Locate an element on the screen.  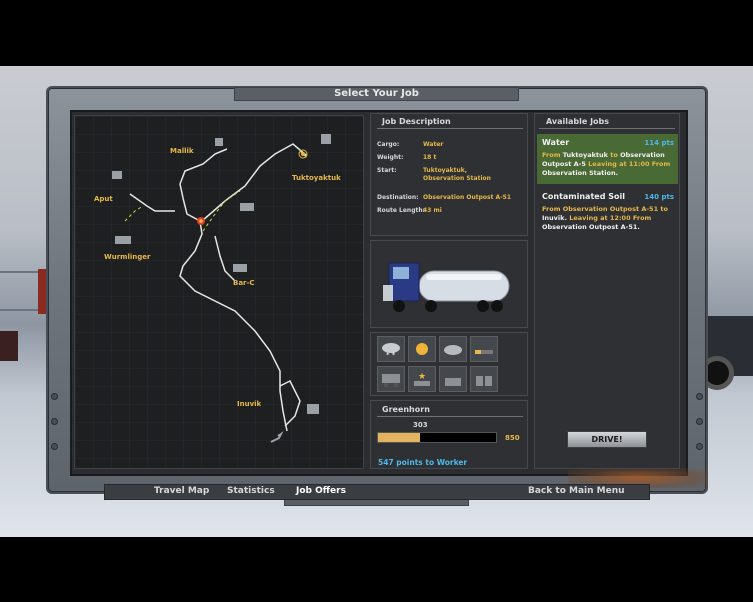
nav-travel-map: Travel Map is located at coordinates (181, 491).